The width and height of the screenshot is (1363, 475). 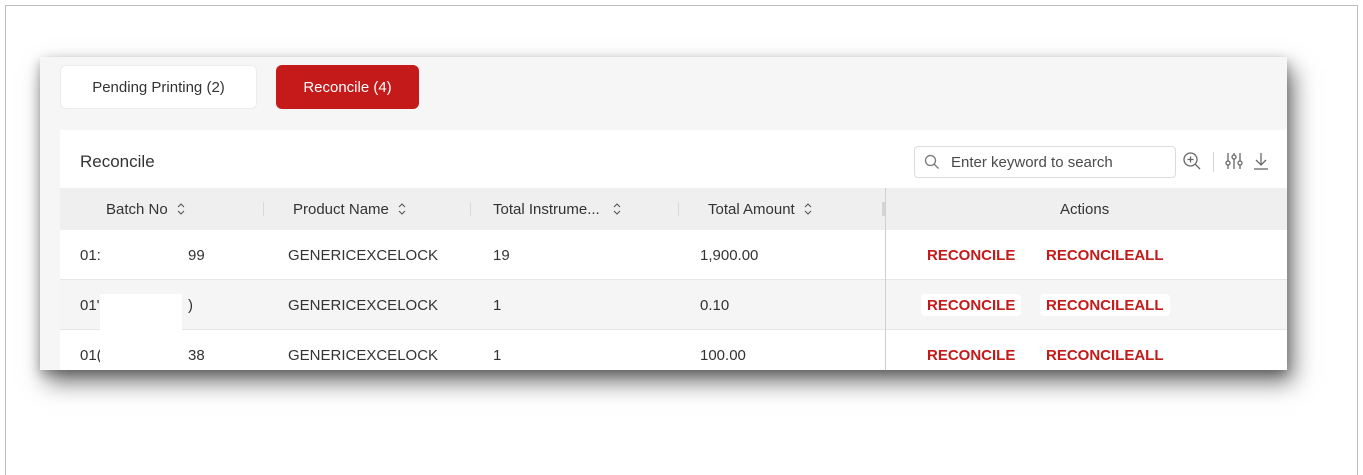 I want to click on batch-no-cell: 01:, so click(x=90, y=255).